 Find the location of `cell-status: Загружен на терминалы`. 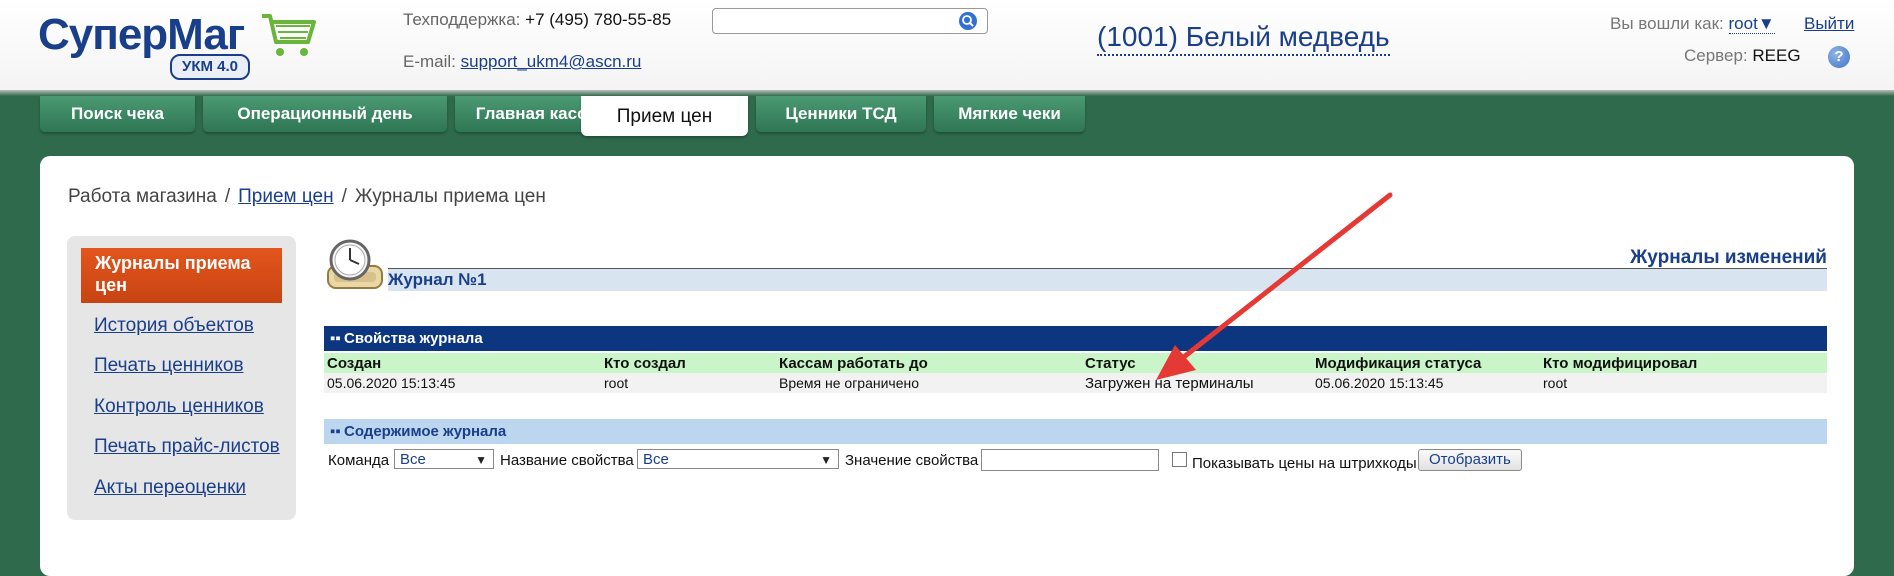

cell-status: Загружен на терминалы is located at coordinates (1197, 383).